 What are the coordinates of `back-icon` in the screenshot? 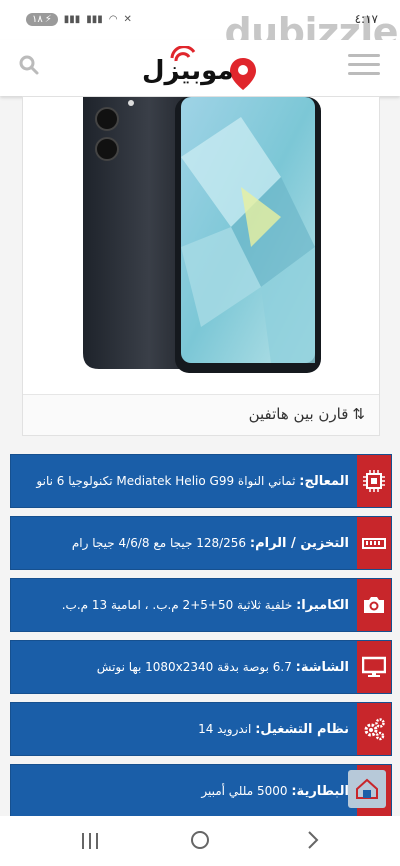 It's located at (313, 840).